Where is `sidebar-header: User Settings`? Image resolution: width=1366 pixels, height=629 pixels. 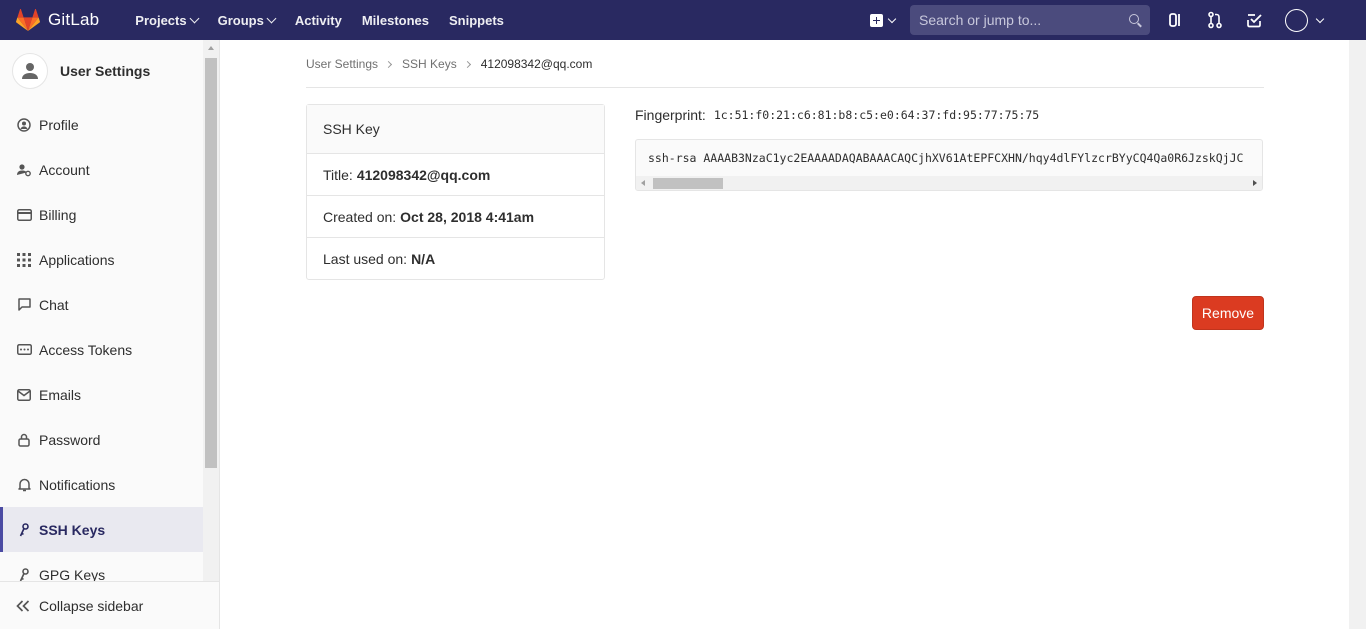 sidebar-header: User Settings is located at coordinates (109, 71).